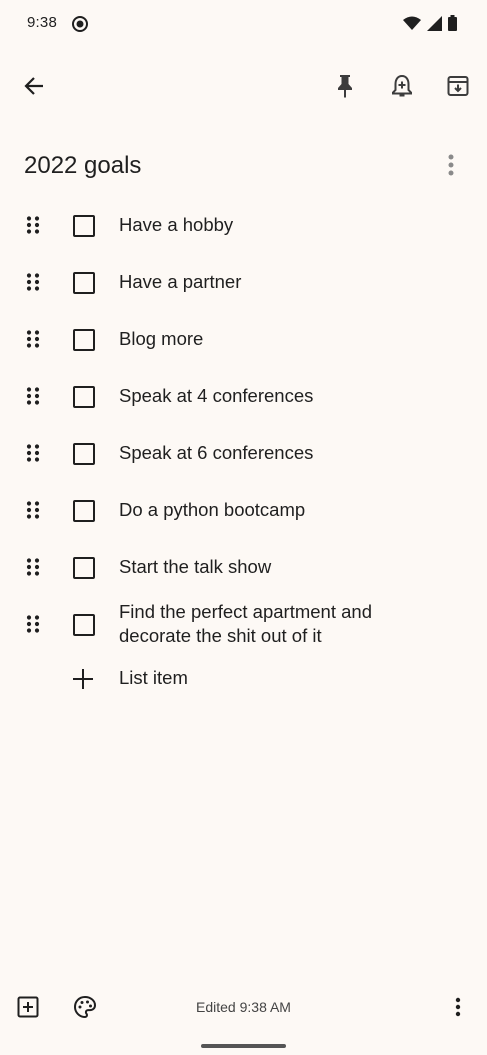 This screenshot has height=1055, width=487. I want to click on checklist-item: Blog more, so click(243, 339).